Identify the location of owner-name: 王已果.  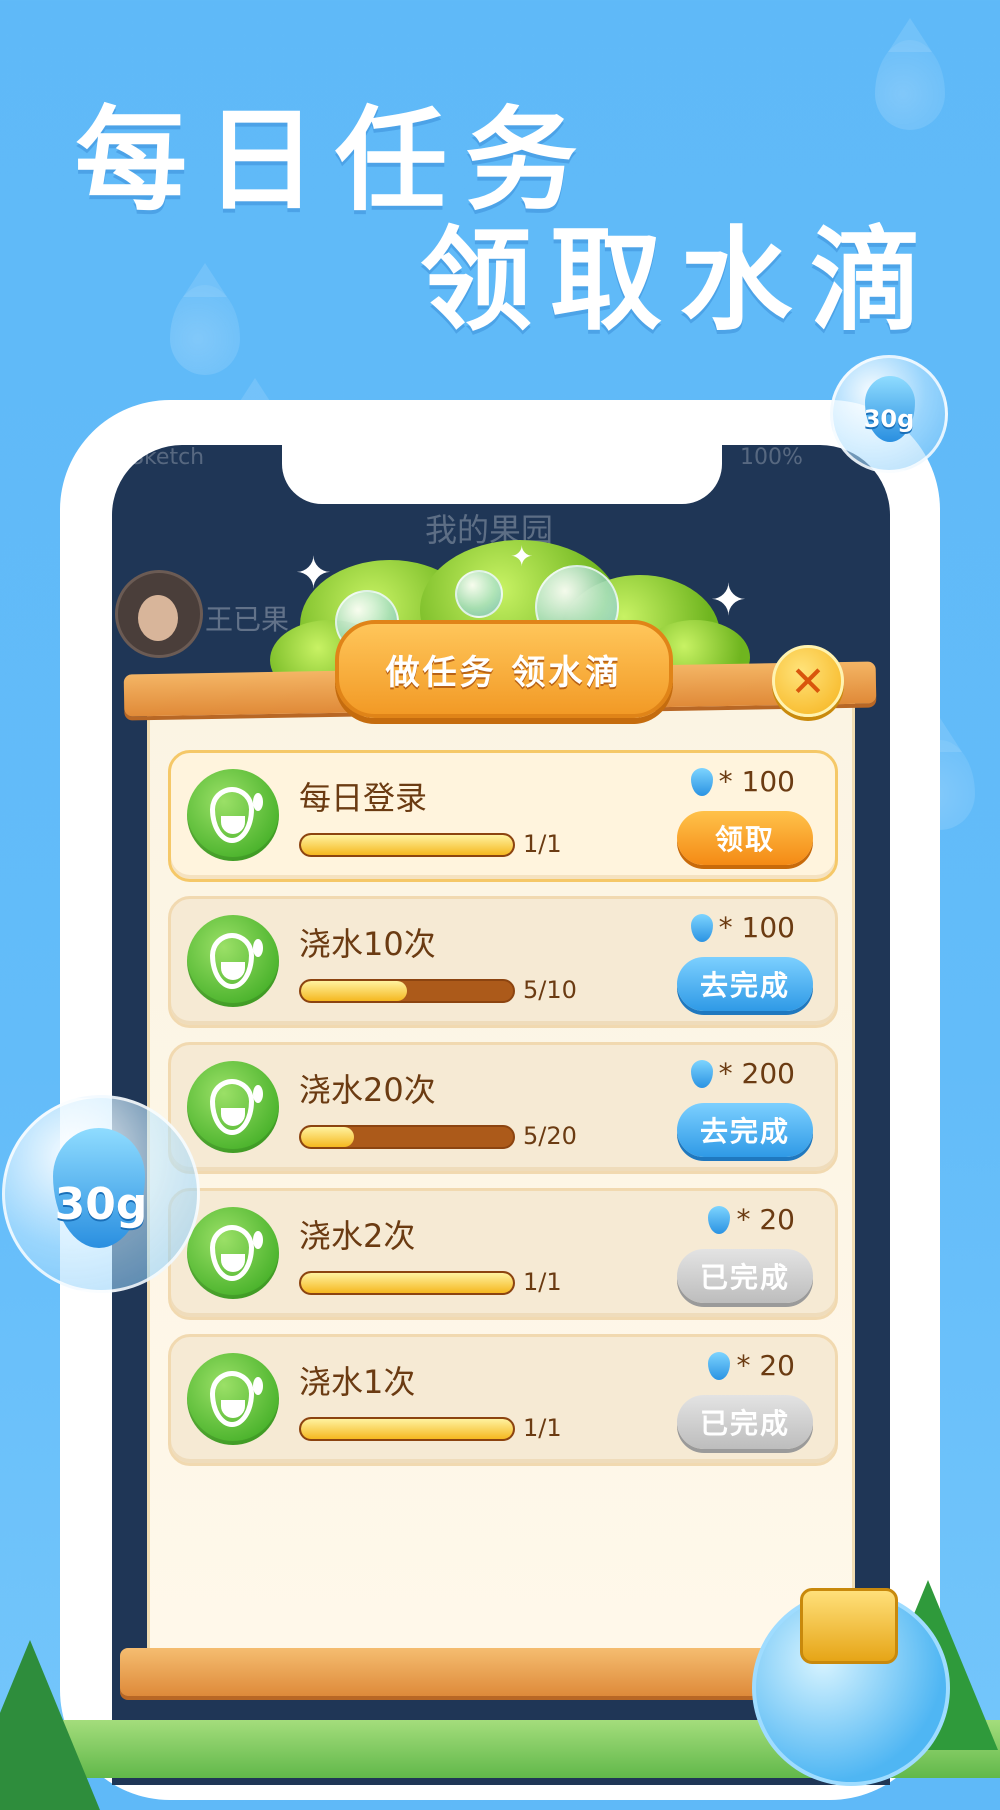
(247, 619).